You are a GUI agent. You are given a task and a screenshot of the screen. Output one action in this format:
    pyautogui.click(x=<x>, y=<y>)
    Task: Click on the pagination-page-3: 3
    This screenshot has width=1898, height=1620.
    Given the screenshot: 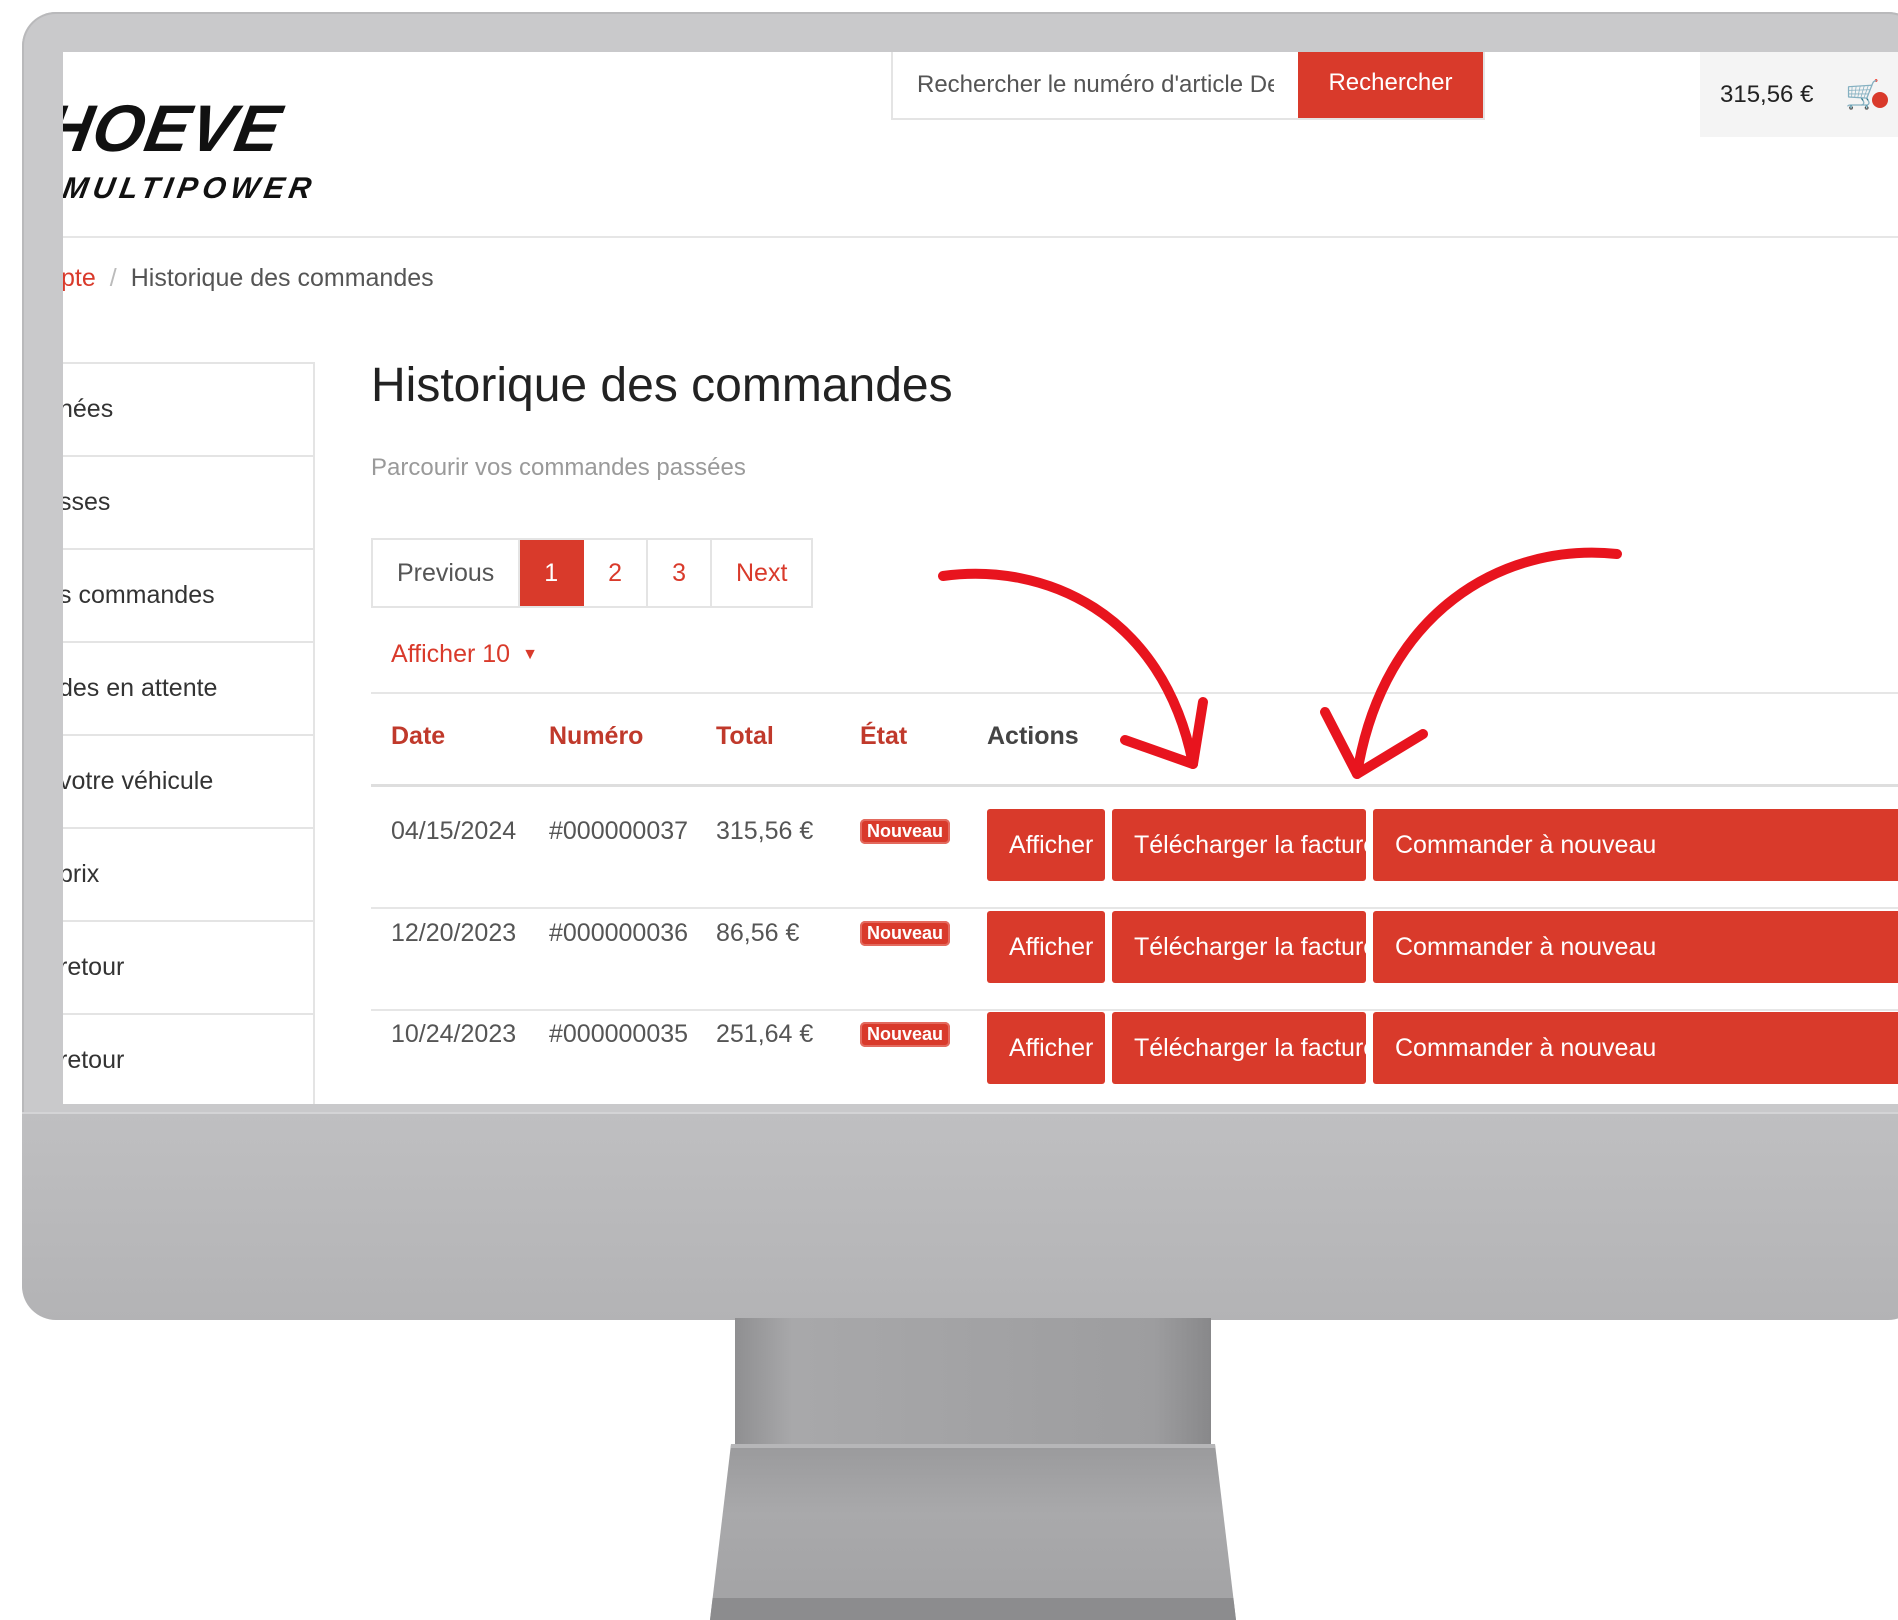 What is the action you would take?
    pyautogui.click(x=680, y=573)
    